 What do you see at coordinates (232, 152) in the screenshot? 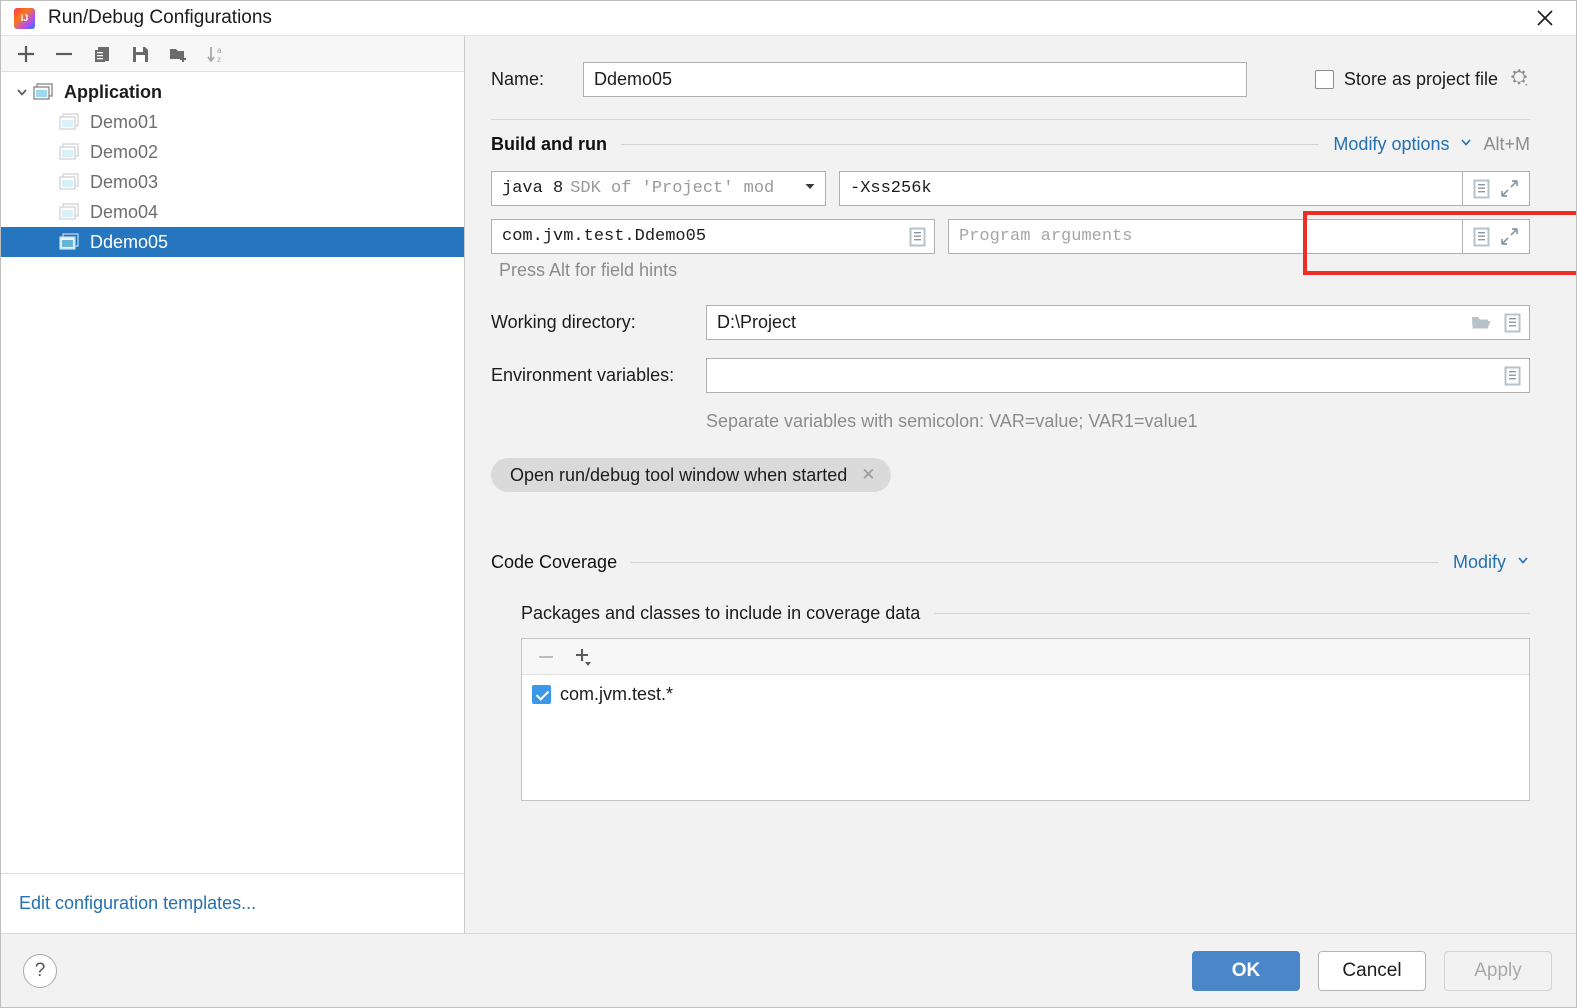
I see `tree-item-demo02: Demo02` at bounding box center [232, 152].